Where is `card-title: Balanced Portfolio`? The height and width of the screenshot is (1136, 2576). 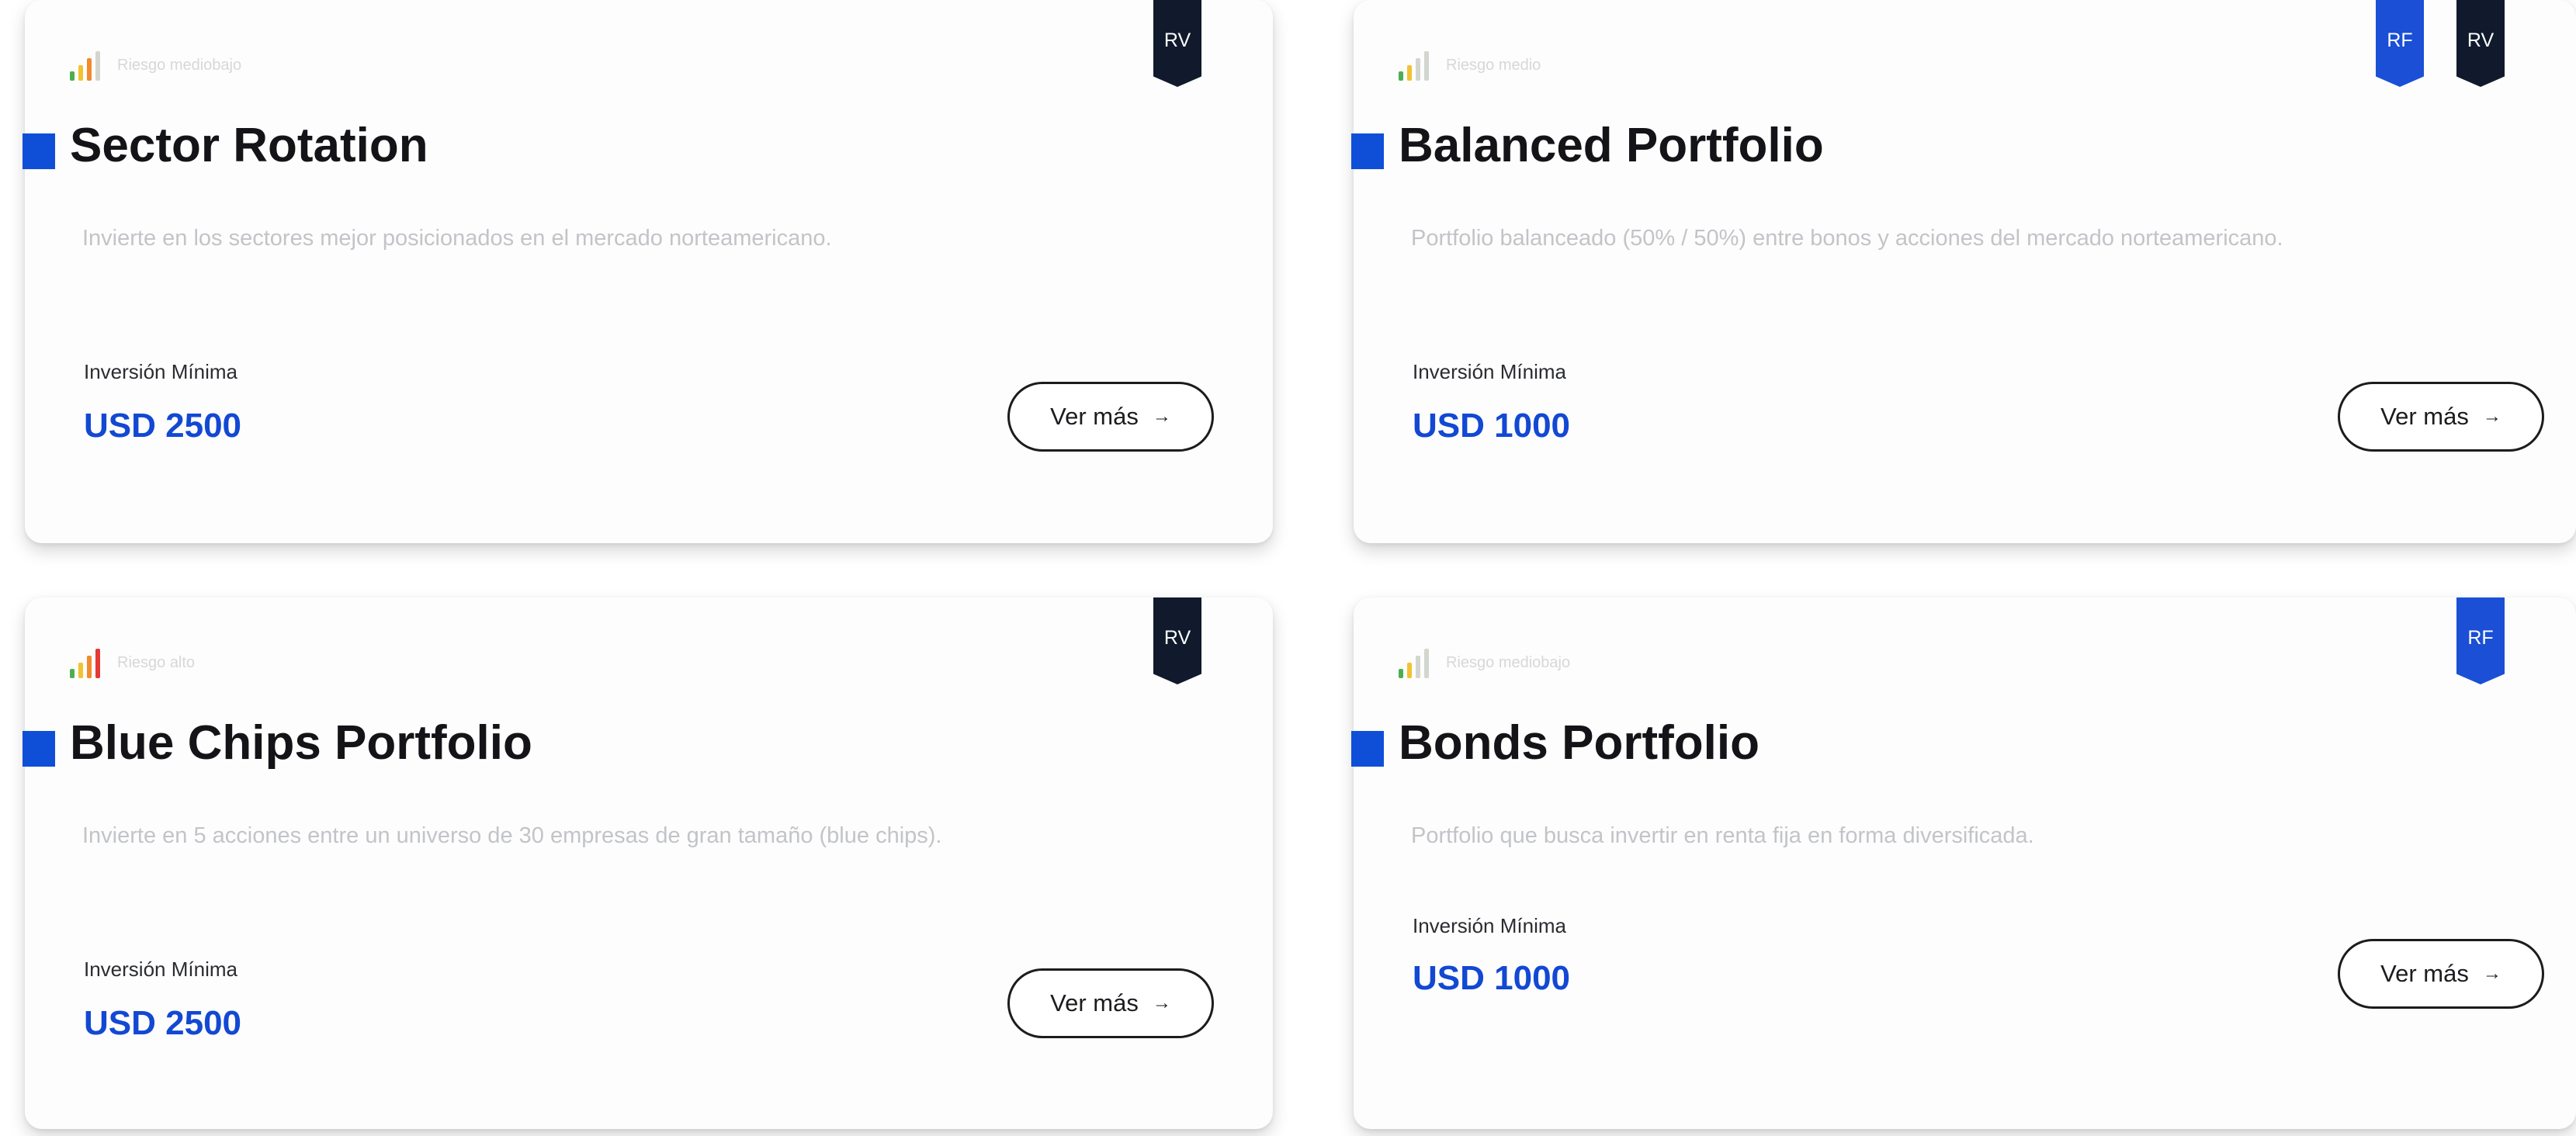 card-title: Balanced Portfolio is located at coordinates (1611, 145).